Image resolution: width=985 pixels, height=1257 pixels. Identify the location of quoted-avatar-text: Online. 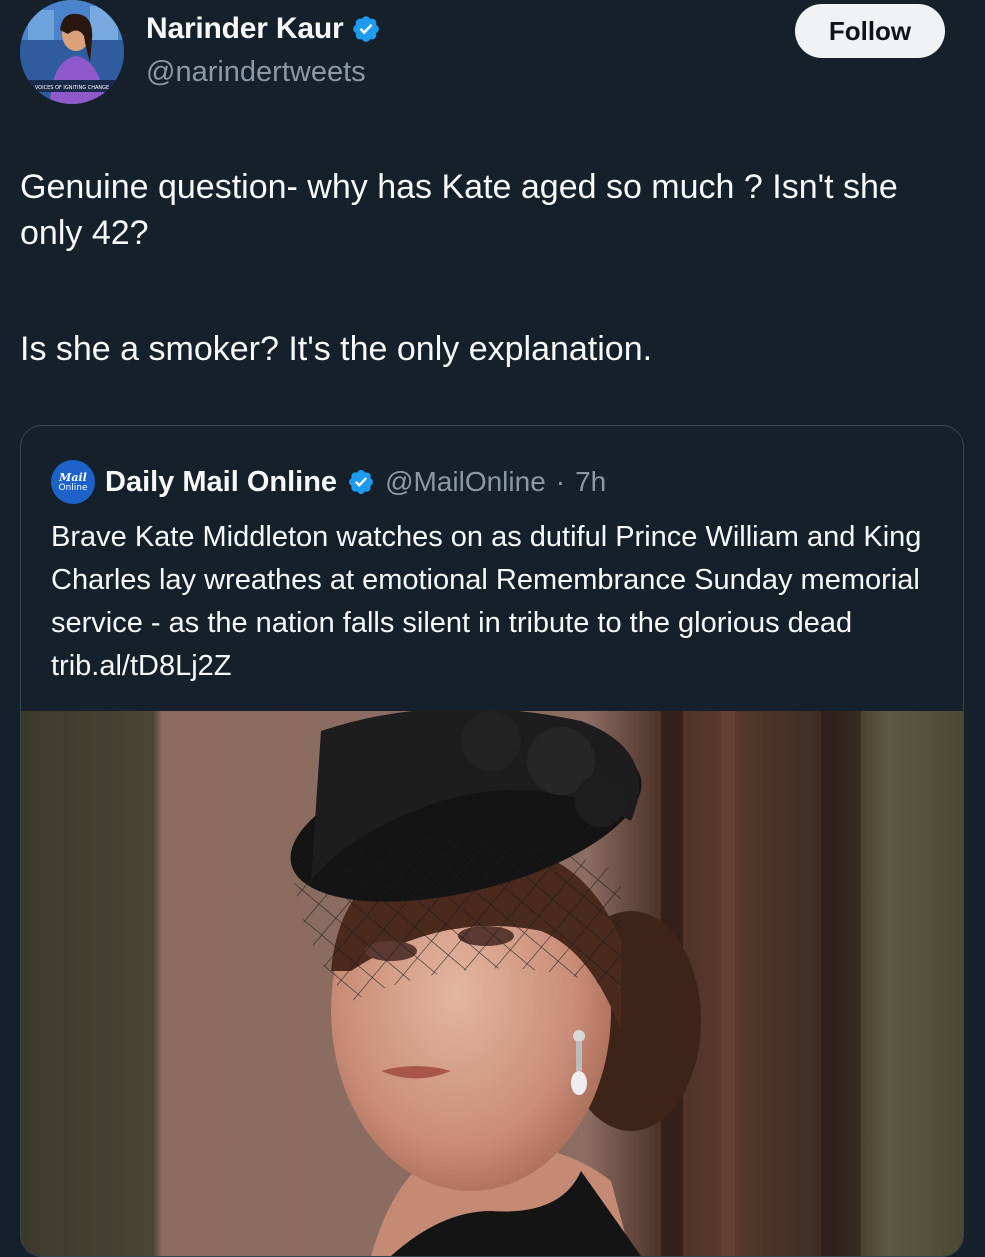
(73, 487).